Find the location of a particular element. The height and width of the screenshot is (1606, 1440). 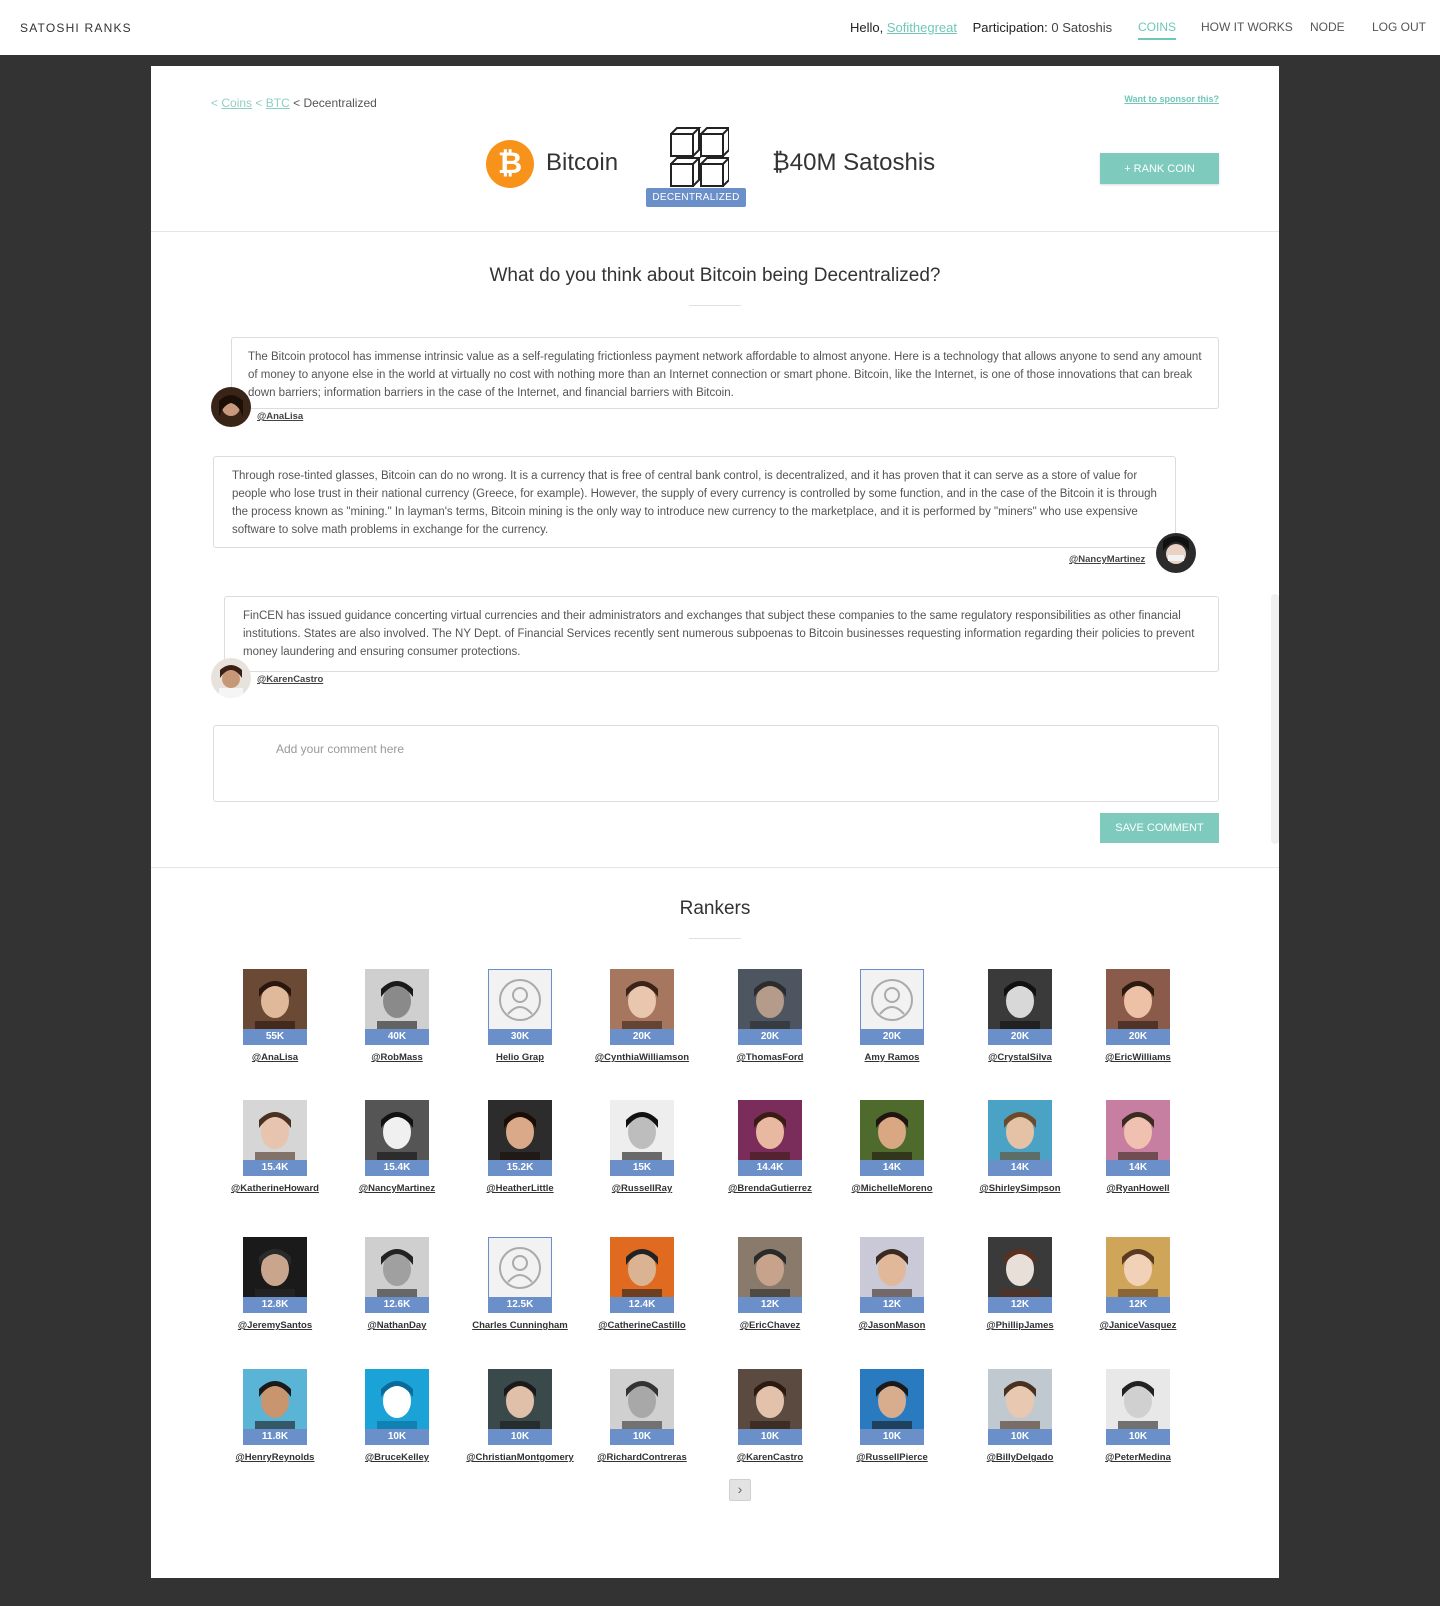

ranker-score-badge: 40K is located at coordinates (397, 1037).